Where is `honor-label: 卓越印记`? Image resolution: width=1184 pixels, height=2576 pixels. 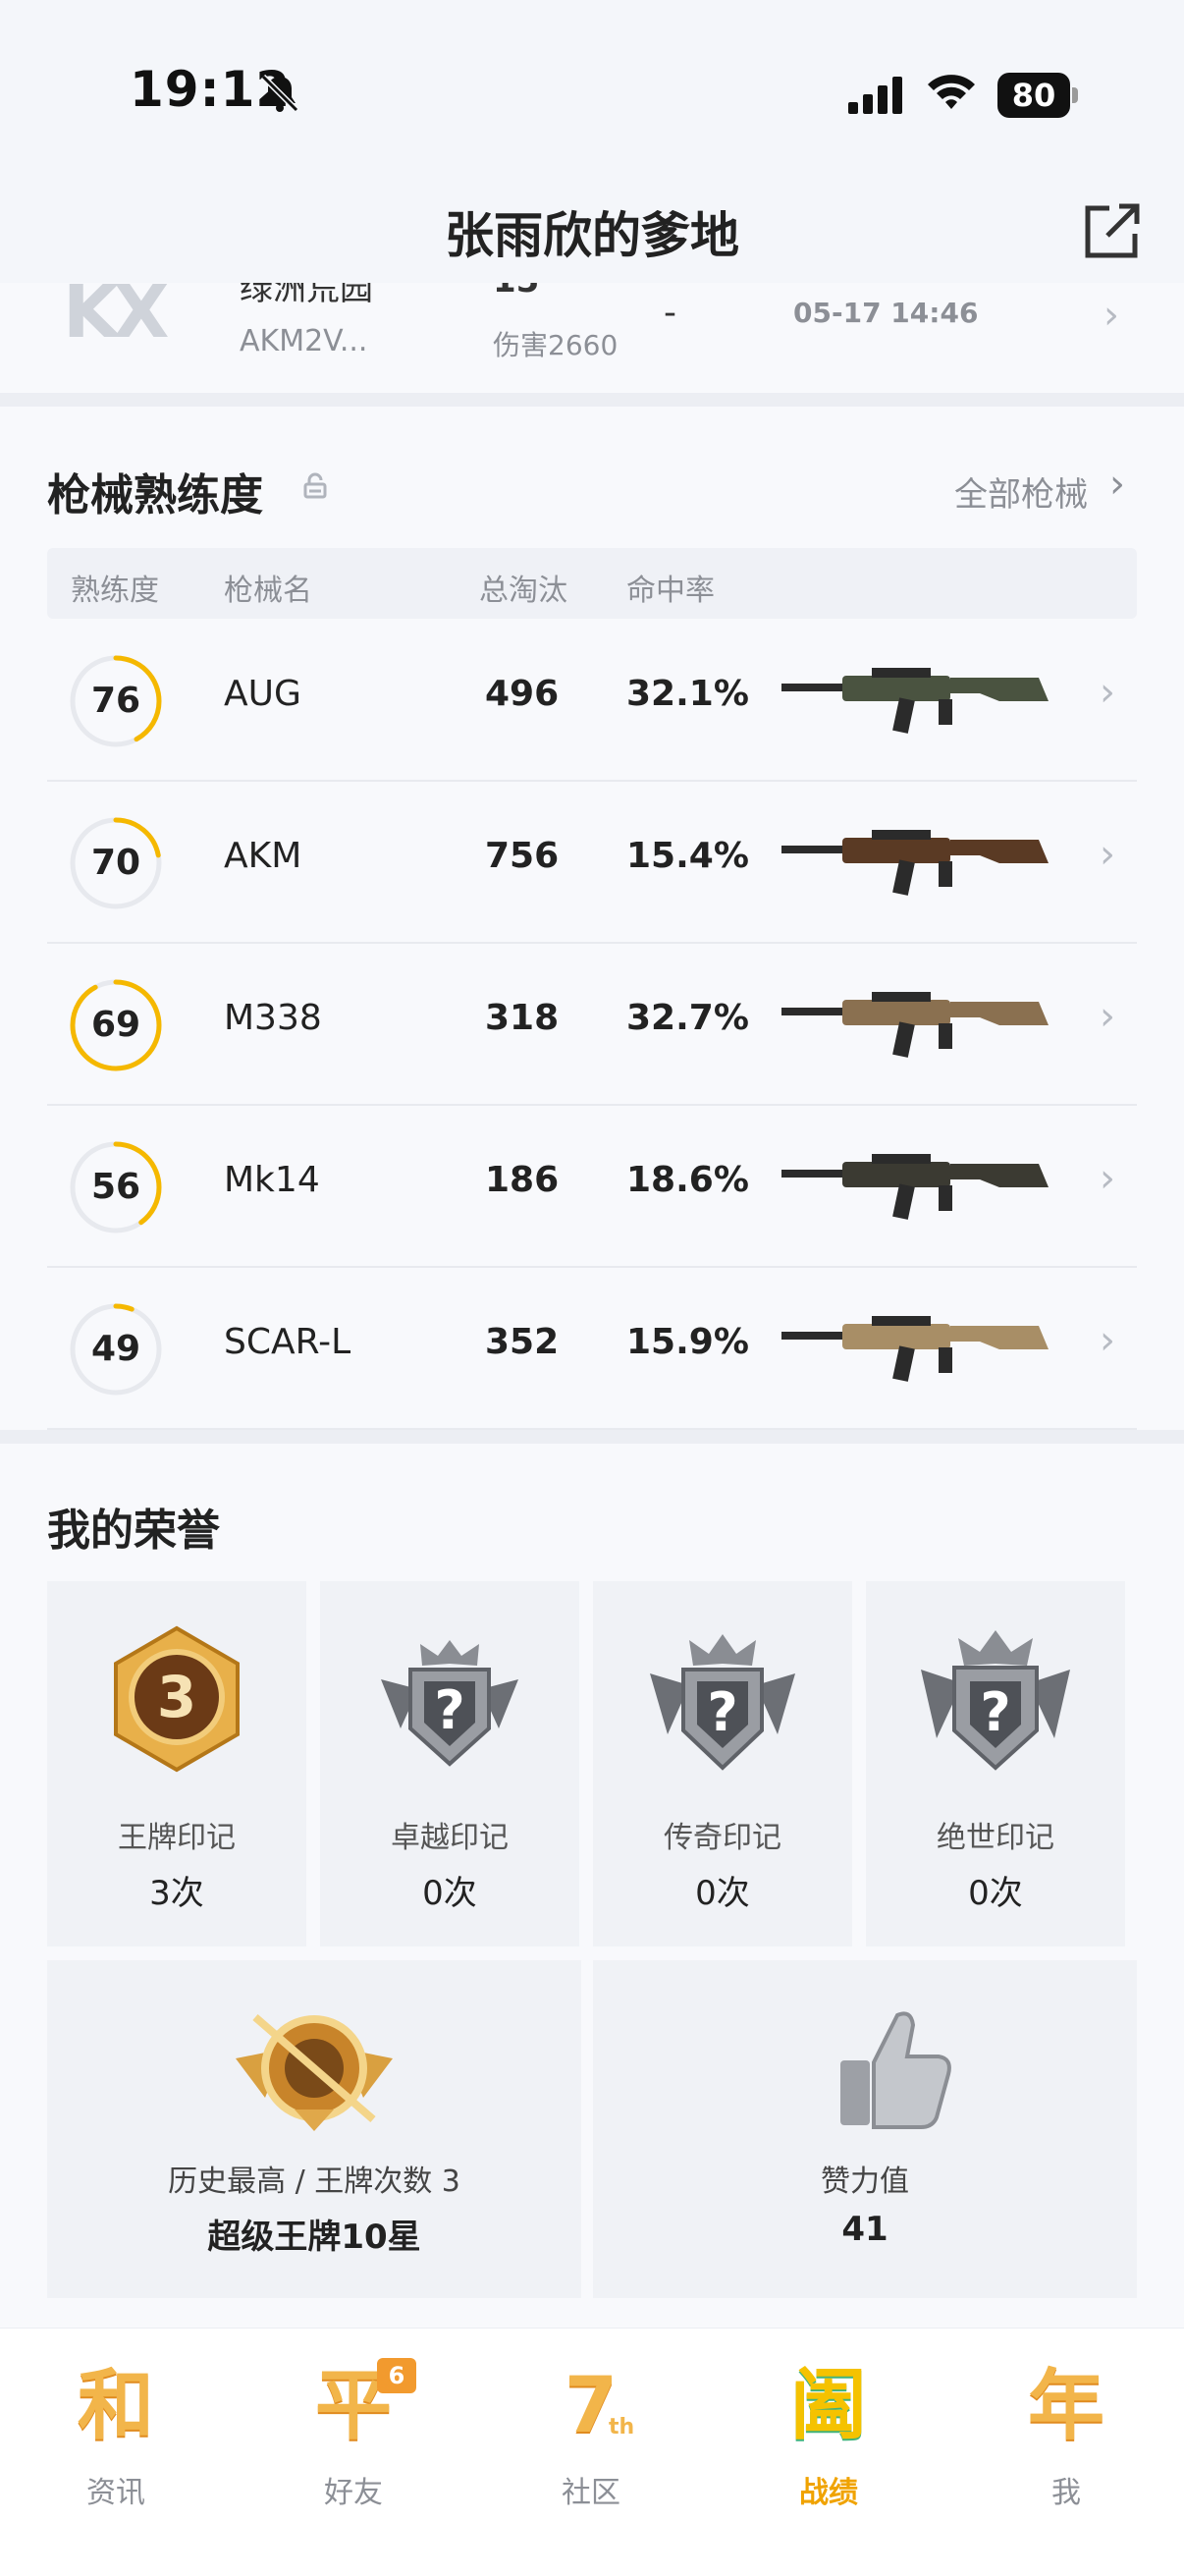
honor-label: 卓越印记 is located at coordinates (450, 1838).